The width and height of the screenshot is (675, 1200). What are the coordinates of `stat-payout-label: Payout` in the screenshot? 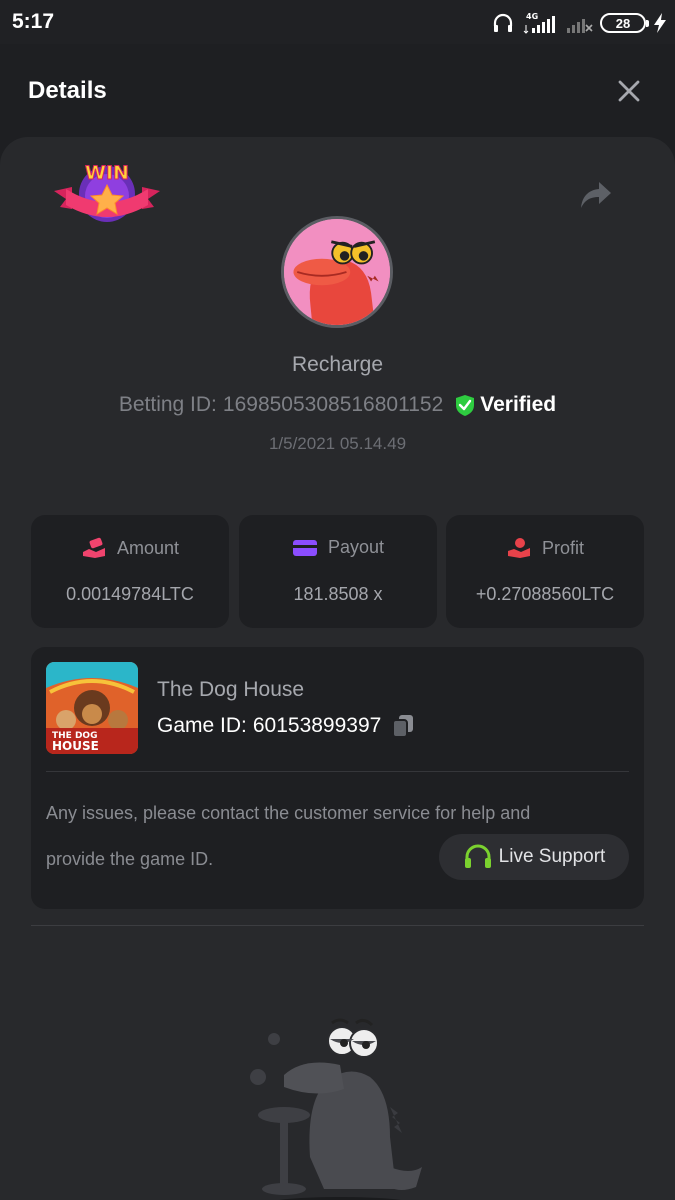 It's located at (356, 547).